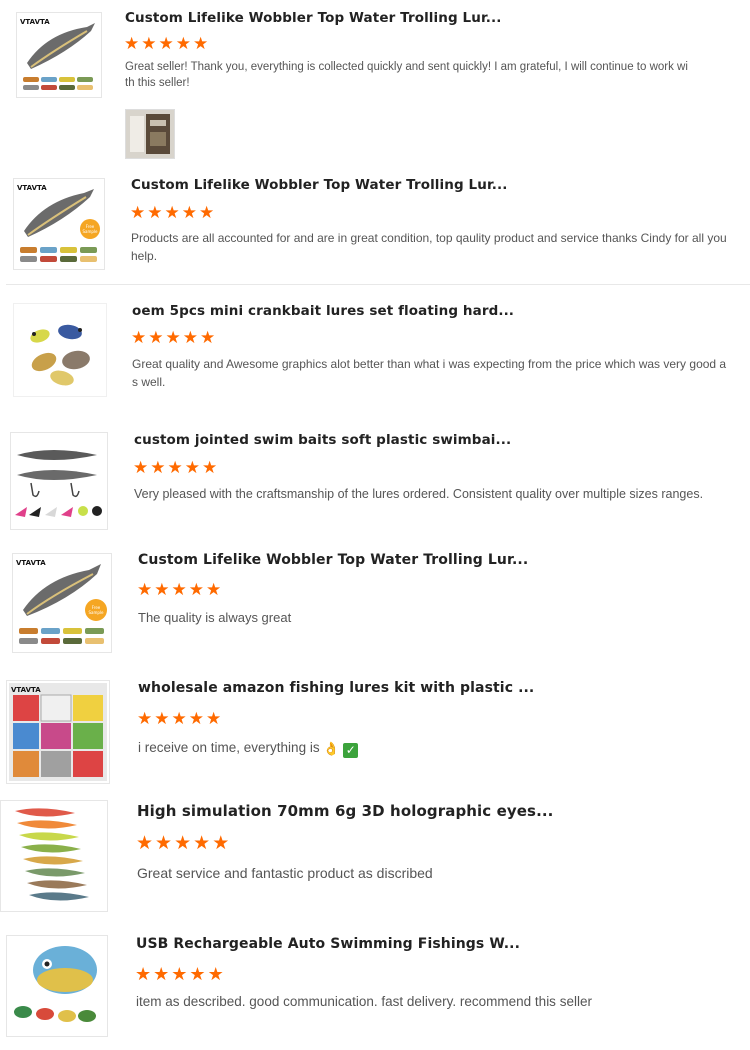 Image resolution: width=750 pixels, height=1050 pixels. I want to click on check-mark-icon: ✓, so click(351, 750).